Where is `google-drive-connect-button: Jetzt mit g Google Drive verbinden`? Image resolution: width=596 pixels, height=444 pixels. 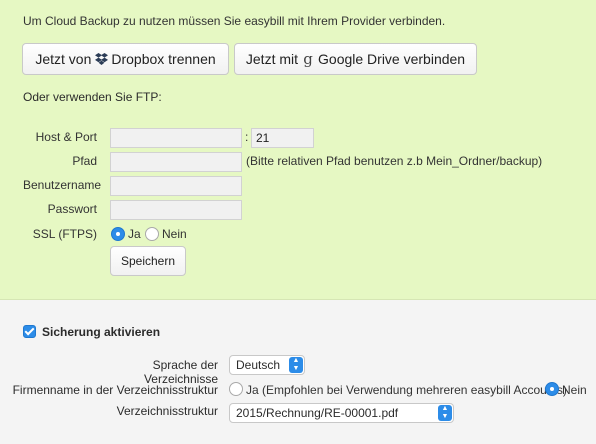
google-drive-connect-button: Jetzt mit g Google Drive verbinden is located at coordinates (355, 59).